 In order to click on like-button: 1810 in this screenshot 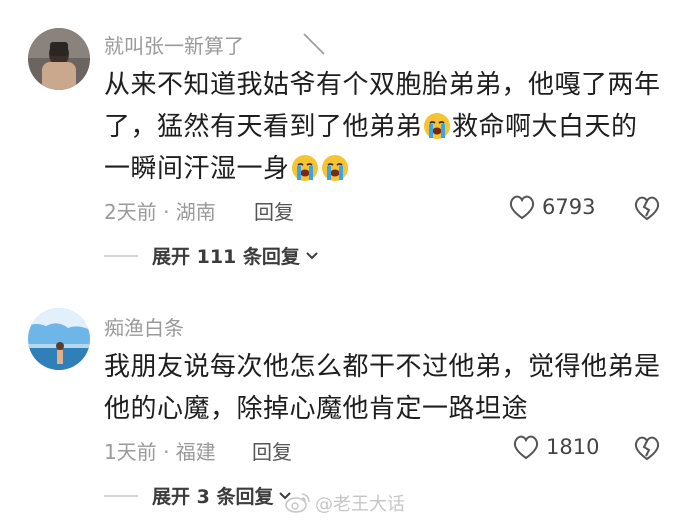, I will do `click(555, 447)`.